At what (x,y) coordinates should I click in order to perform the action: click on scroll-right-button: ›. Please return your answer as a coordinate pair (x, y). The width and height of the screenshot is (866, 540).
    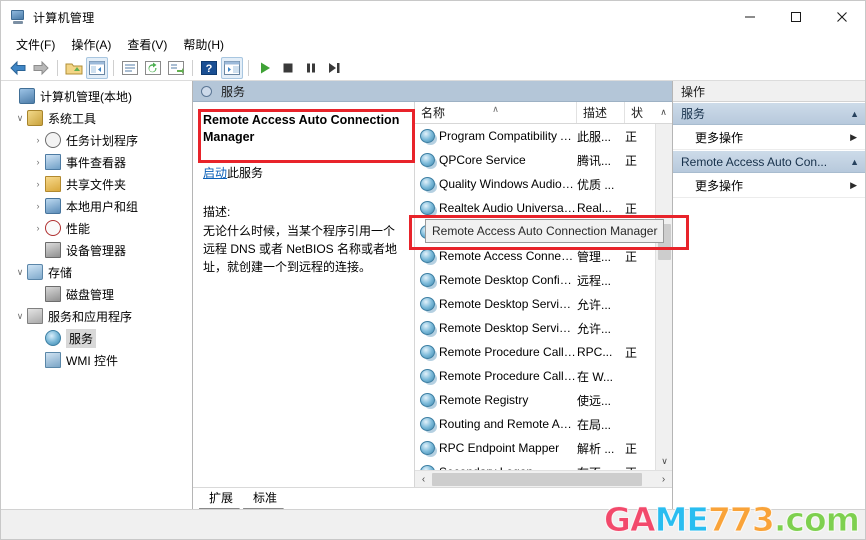
    Looking at the image, I should click on (663, 479).